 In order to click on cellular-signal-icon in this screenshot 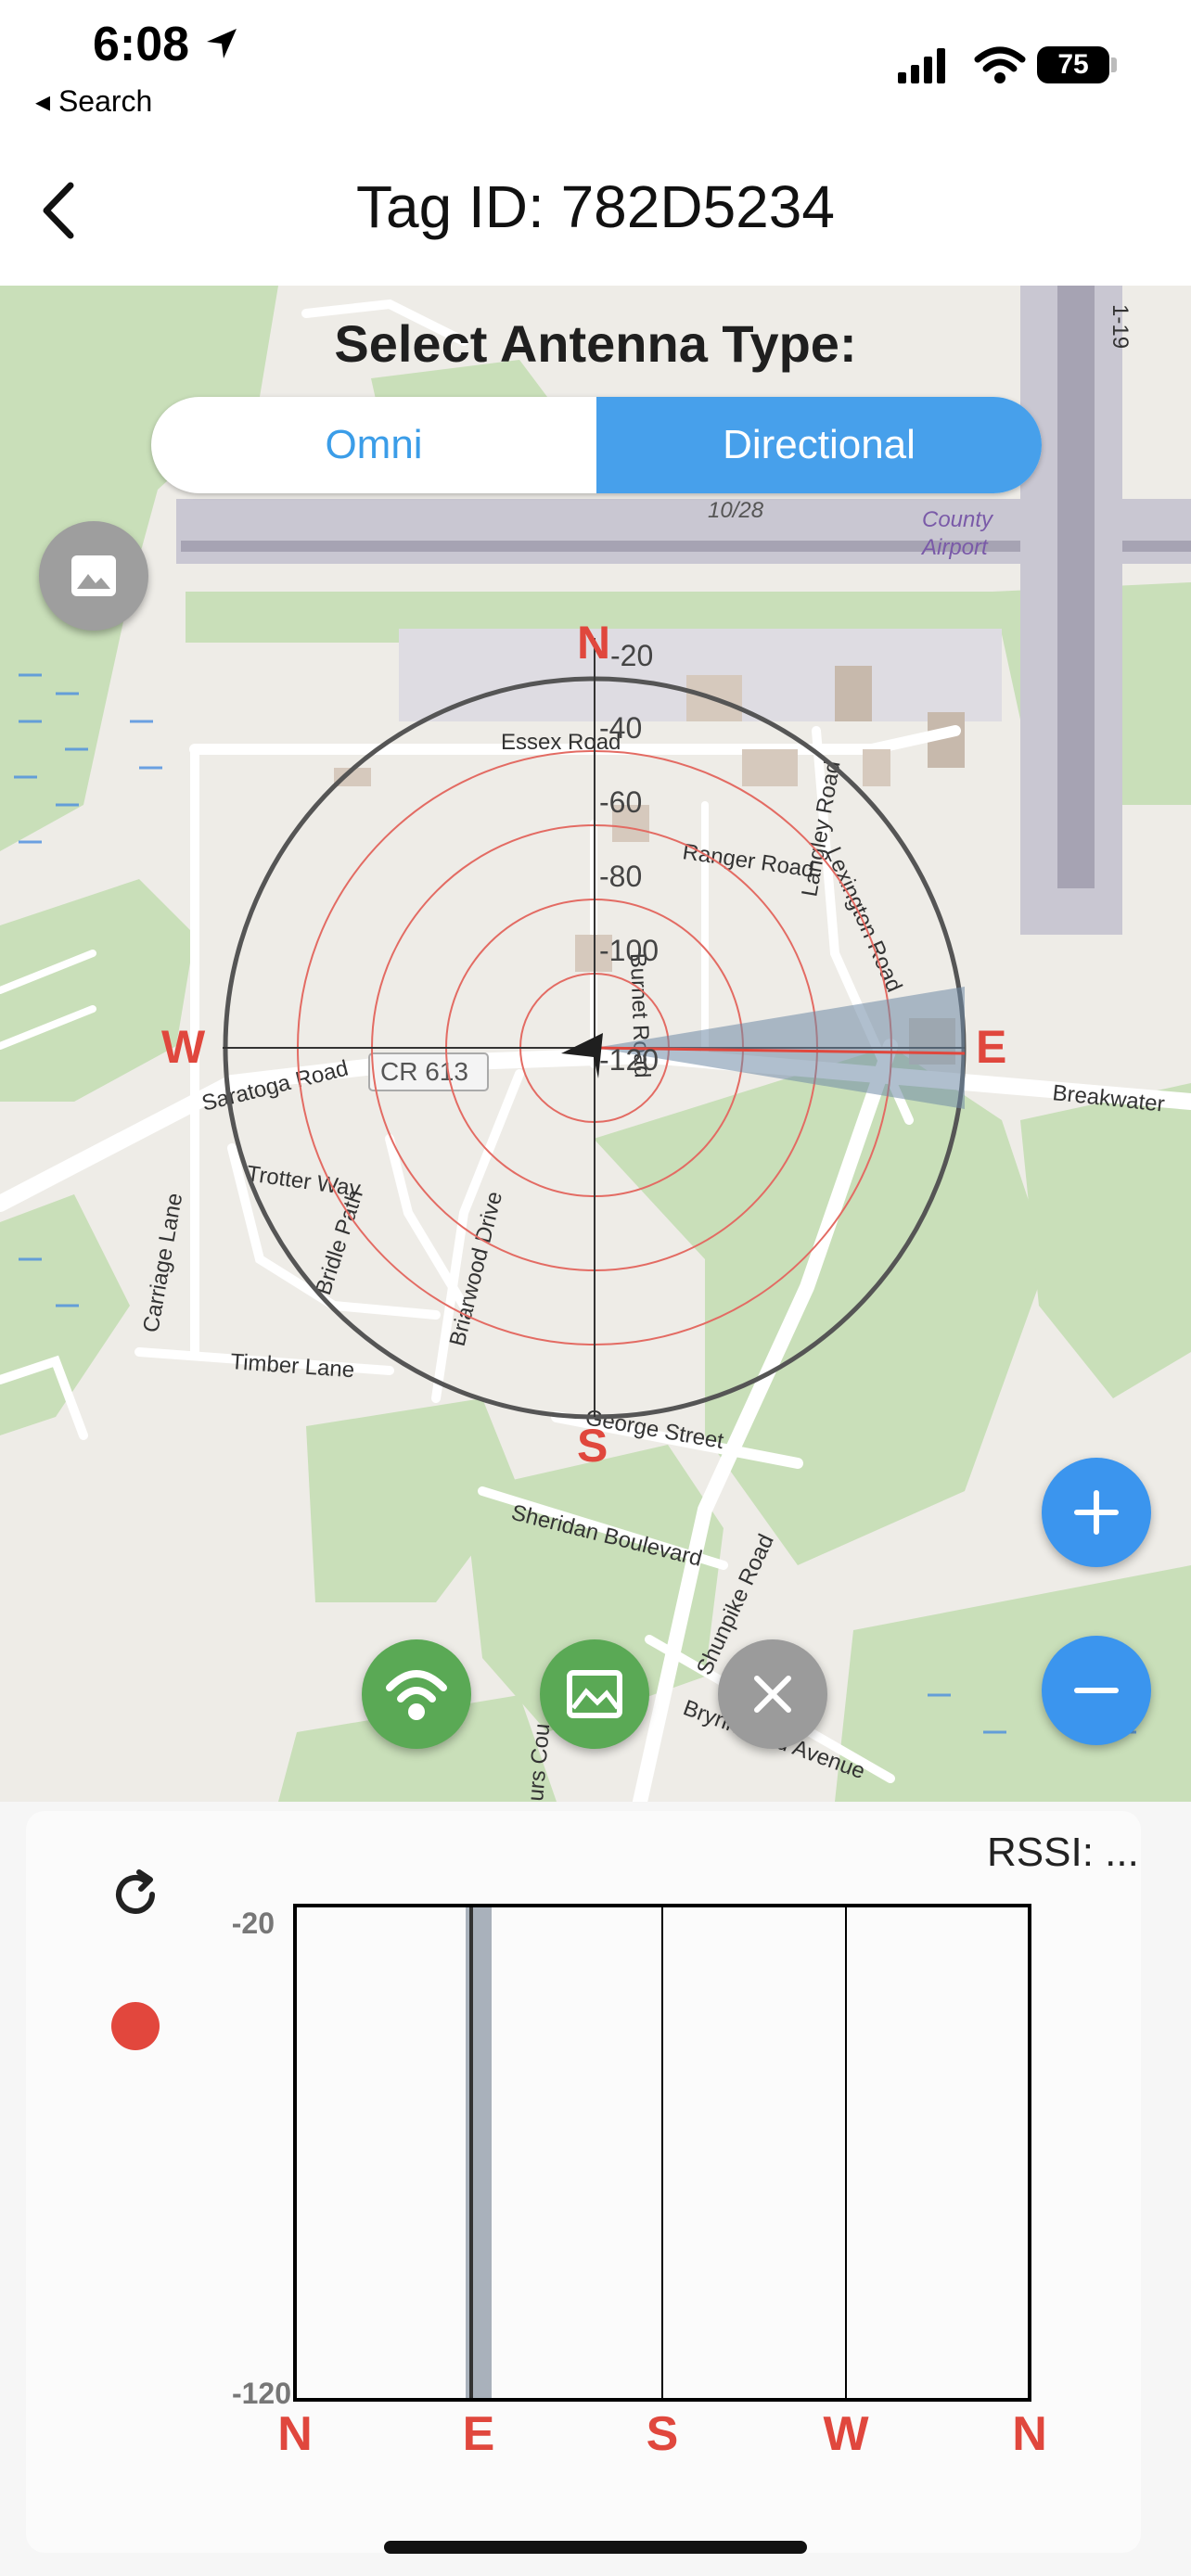, I will do `click(921, 66)`.